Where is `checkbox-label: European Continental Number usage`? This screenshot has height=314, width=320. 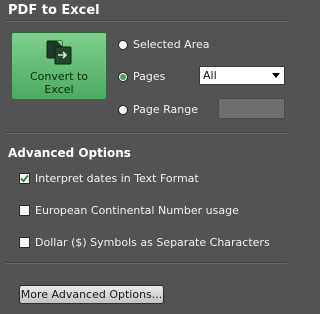 checkbox-label: European Continental Number usage is located at coordinates (137, 210).